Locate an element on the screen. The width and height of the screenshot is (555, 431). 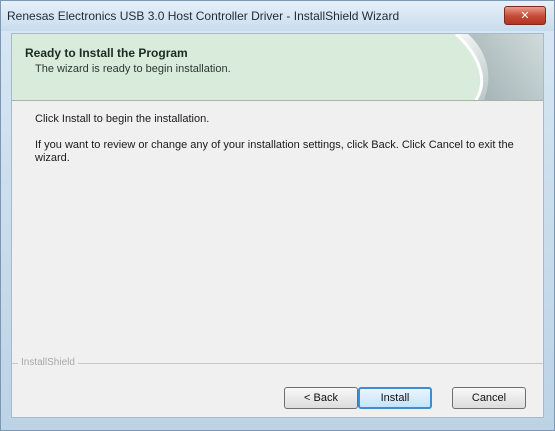
installshield-brand: InstallShield is located at coordinates (48, 362).